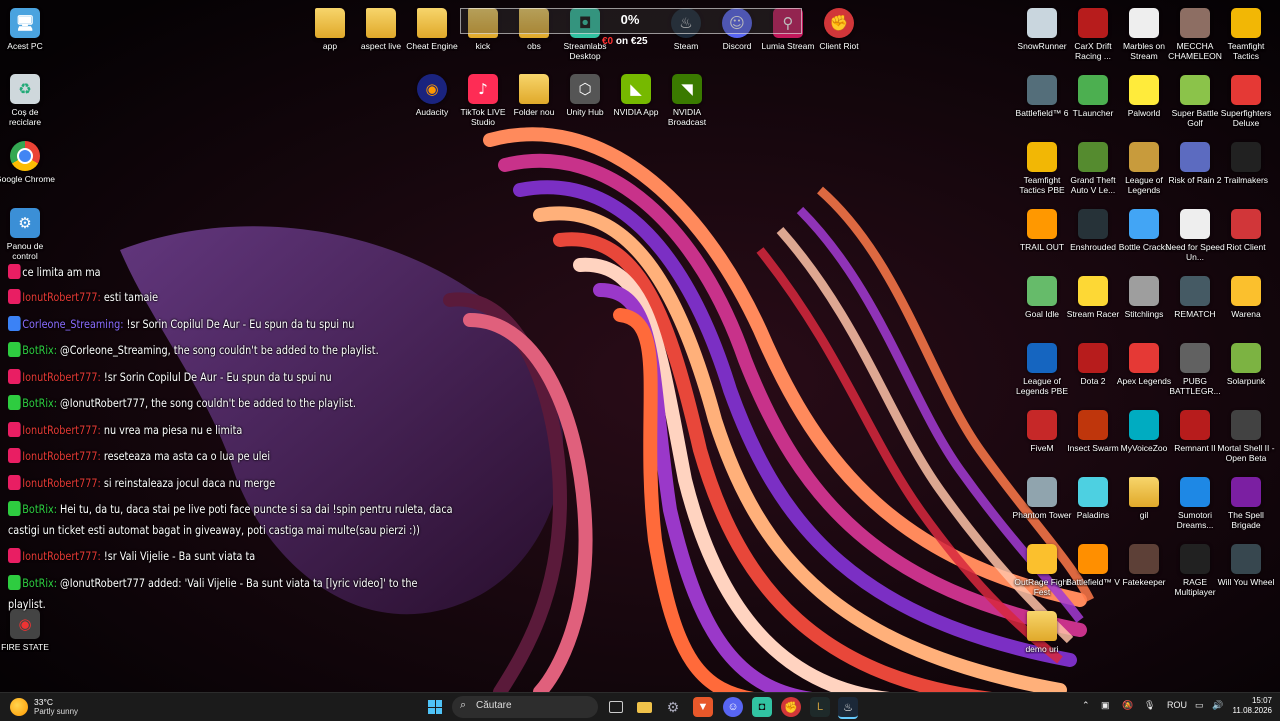 This screenshot has width=1280, height=721. What do you see at coordinates (83, 297) in the screenshot?
I see `chat-message: IonutRobert777: esti tamaie` at bounding box center [83, 297].